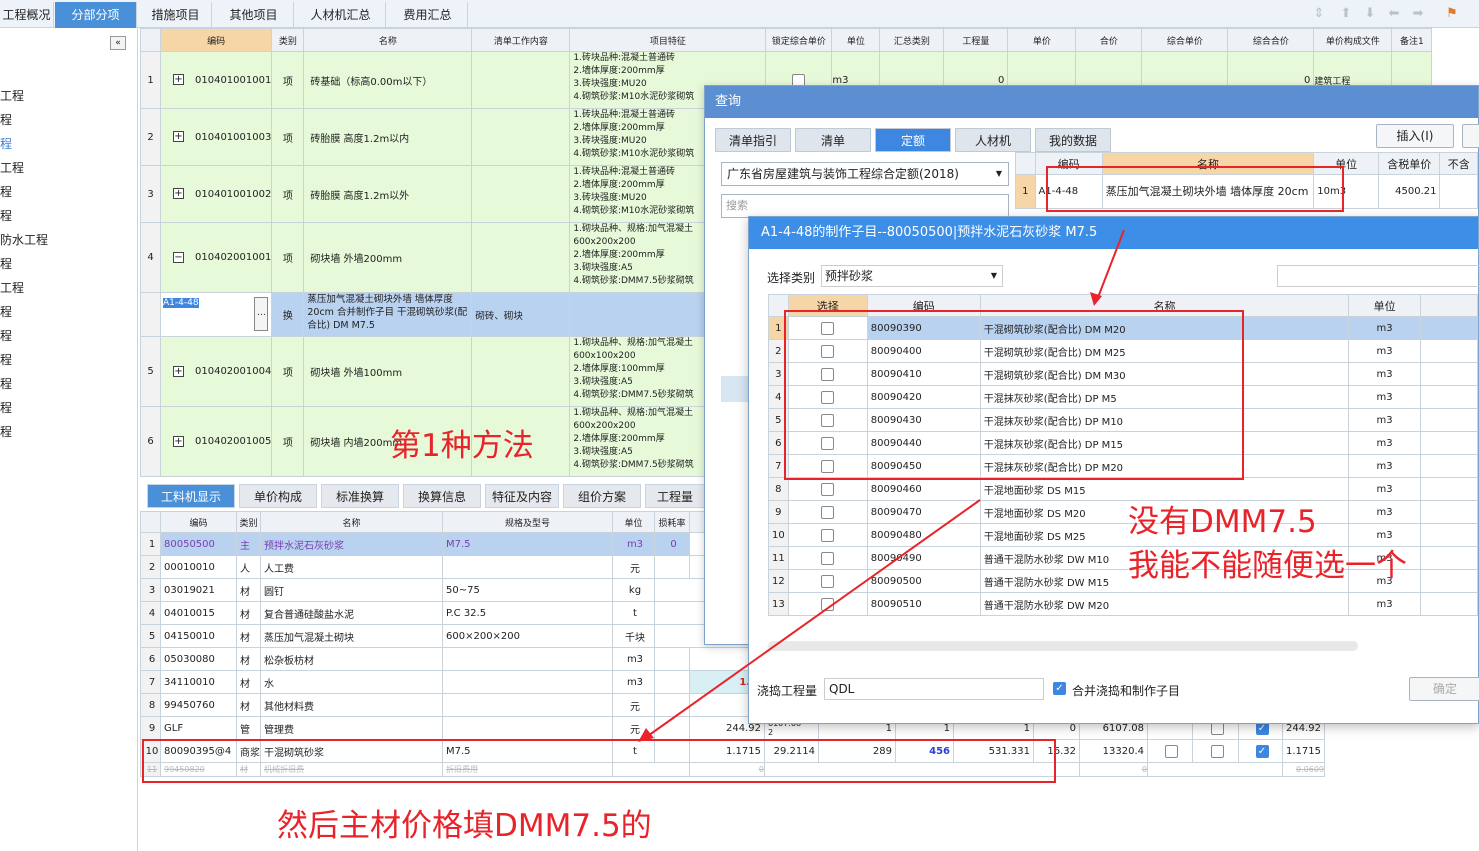 This screenshot has width=1479, height=851. Describe the element at coordinates (464, 826) in the screenshot. I see `annotation-fill-price: 然后主材价格填DMM7.5的` at that location.